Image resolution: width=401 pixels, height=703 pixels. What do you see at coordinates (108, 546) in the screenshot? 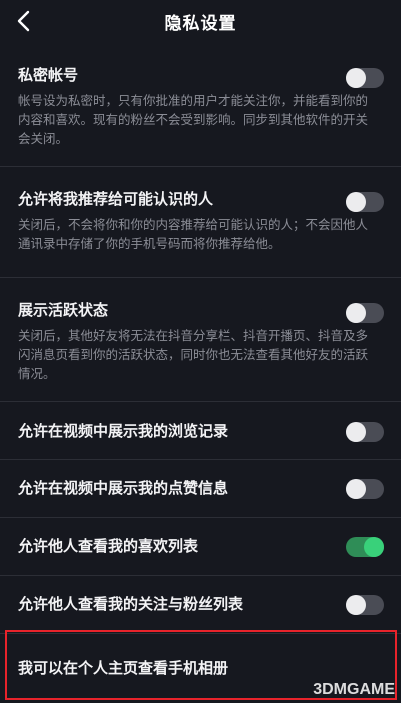
I see `setting-label: 允许他人查看我的喜欢列表` at bounding box center [108, 546].